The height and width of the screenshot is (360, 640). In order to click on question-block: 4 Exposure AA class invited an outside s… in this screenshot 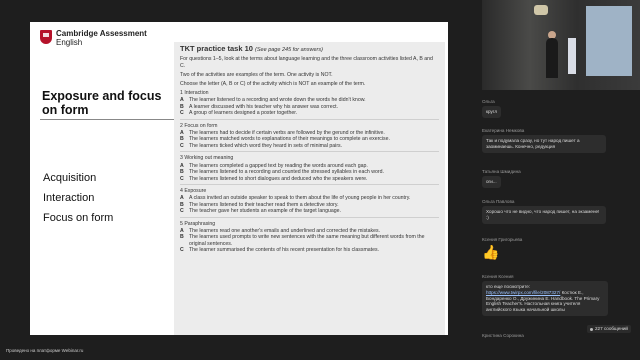, I will do `click(309, 201)`.